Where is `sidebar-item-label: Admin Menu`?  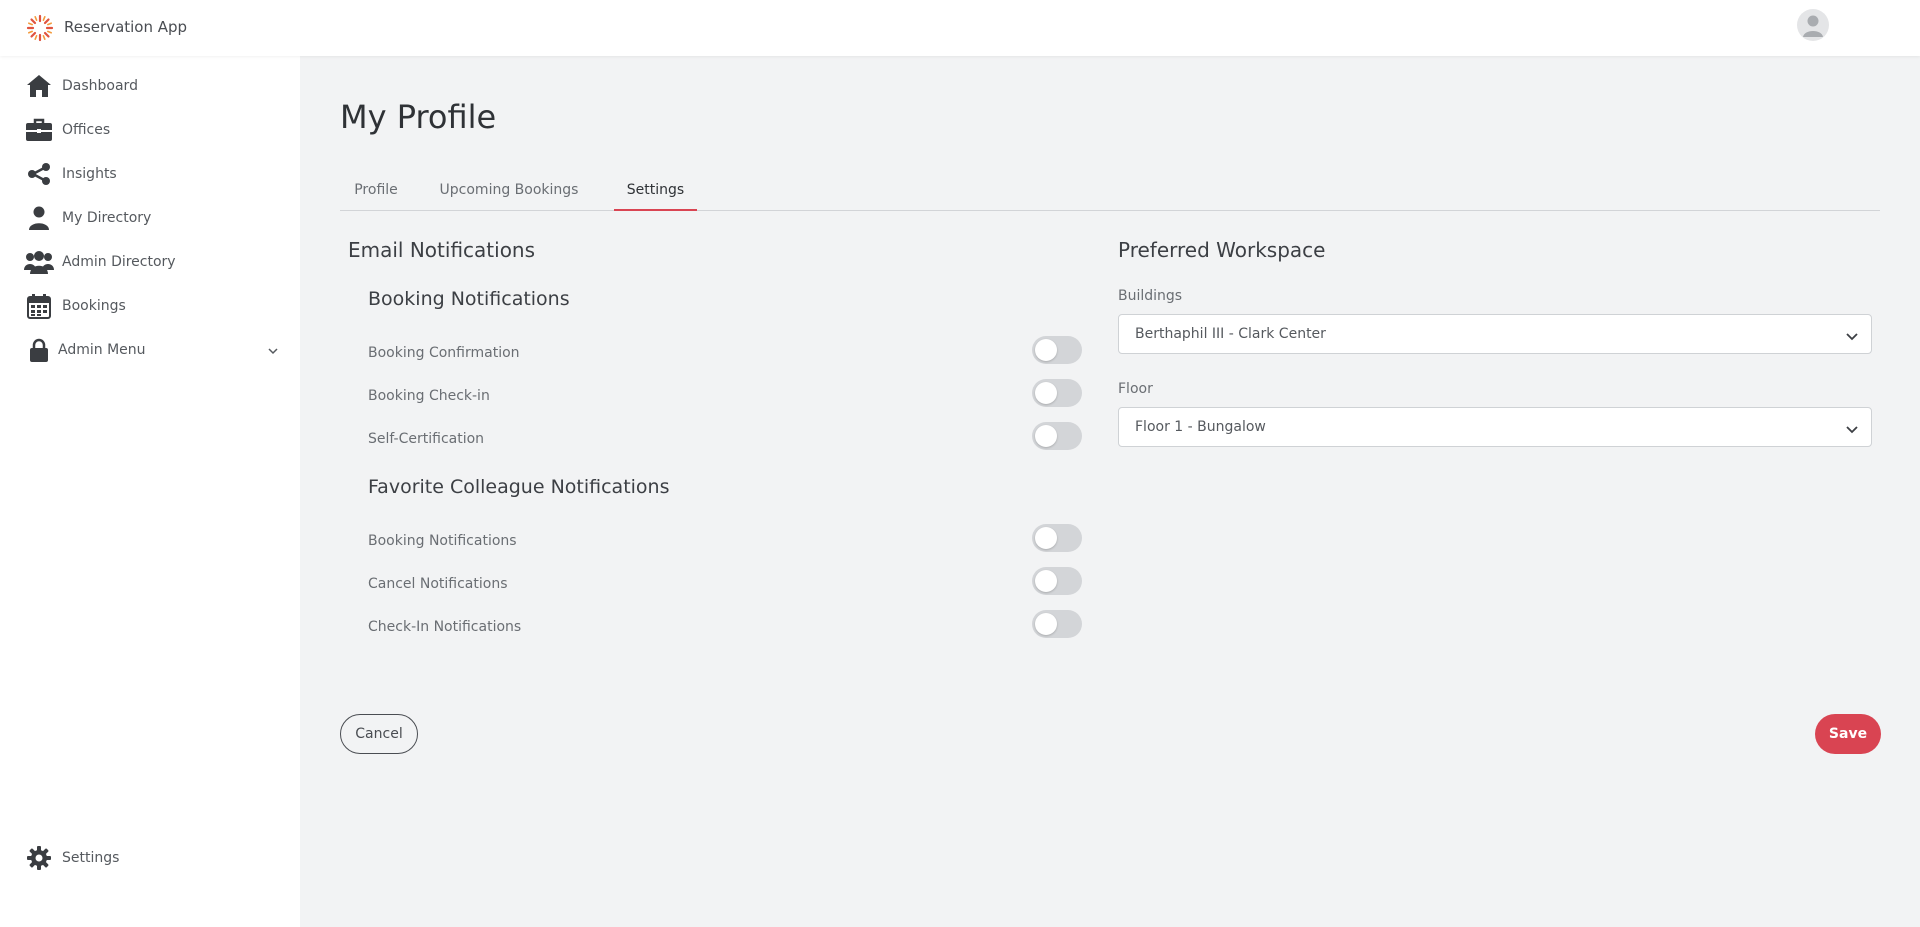 sidebar-item-label: Admin Menu is located at coordinates (102, 350).